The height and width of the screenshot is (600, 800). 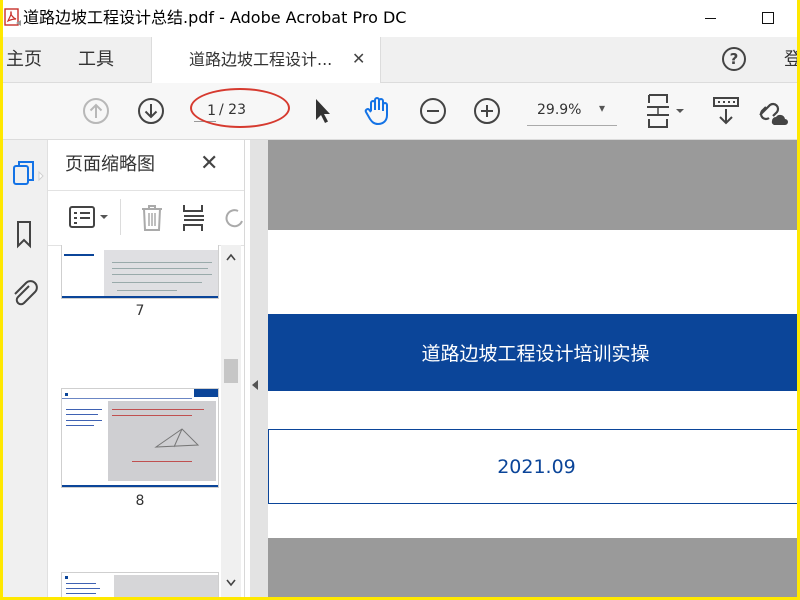 I want to click on gray-band-top, so click(x=532, y=185).